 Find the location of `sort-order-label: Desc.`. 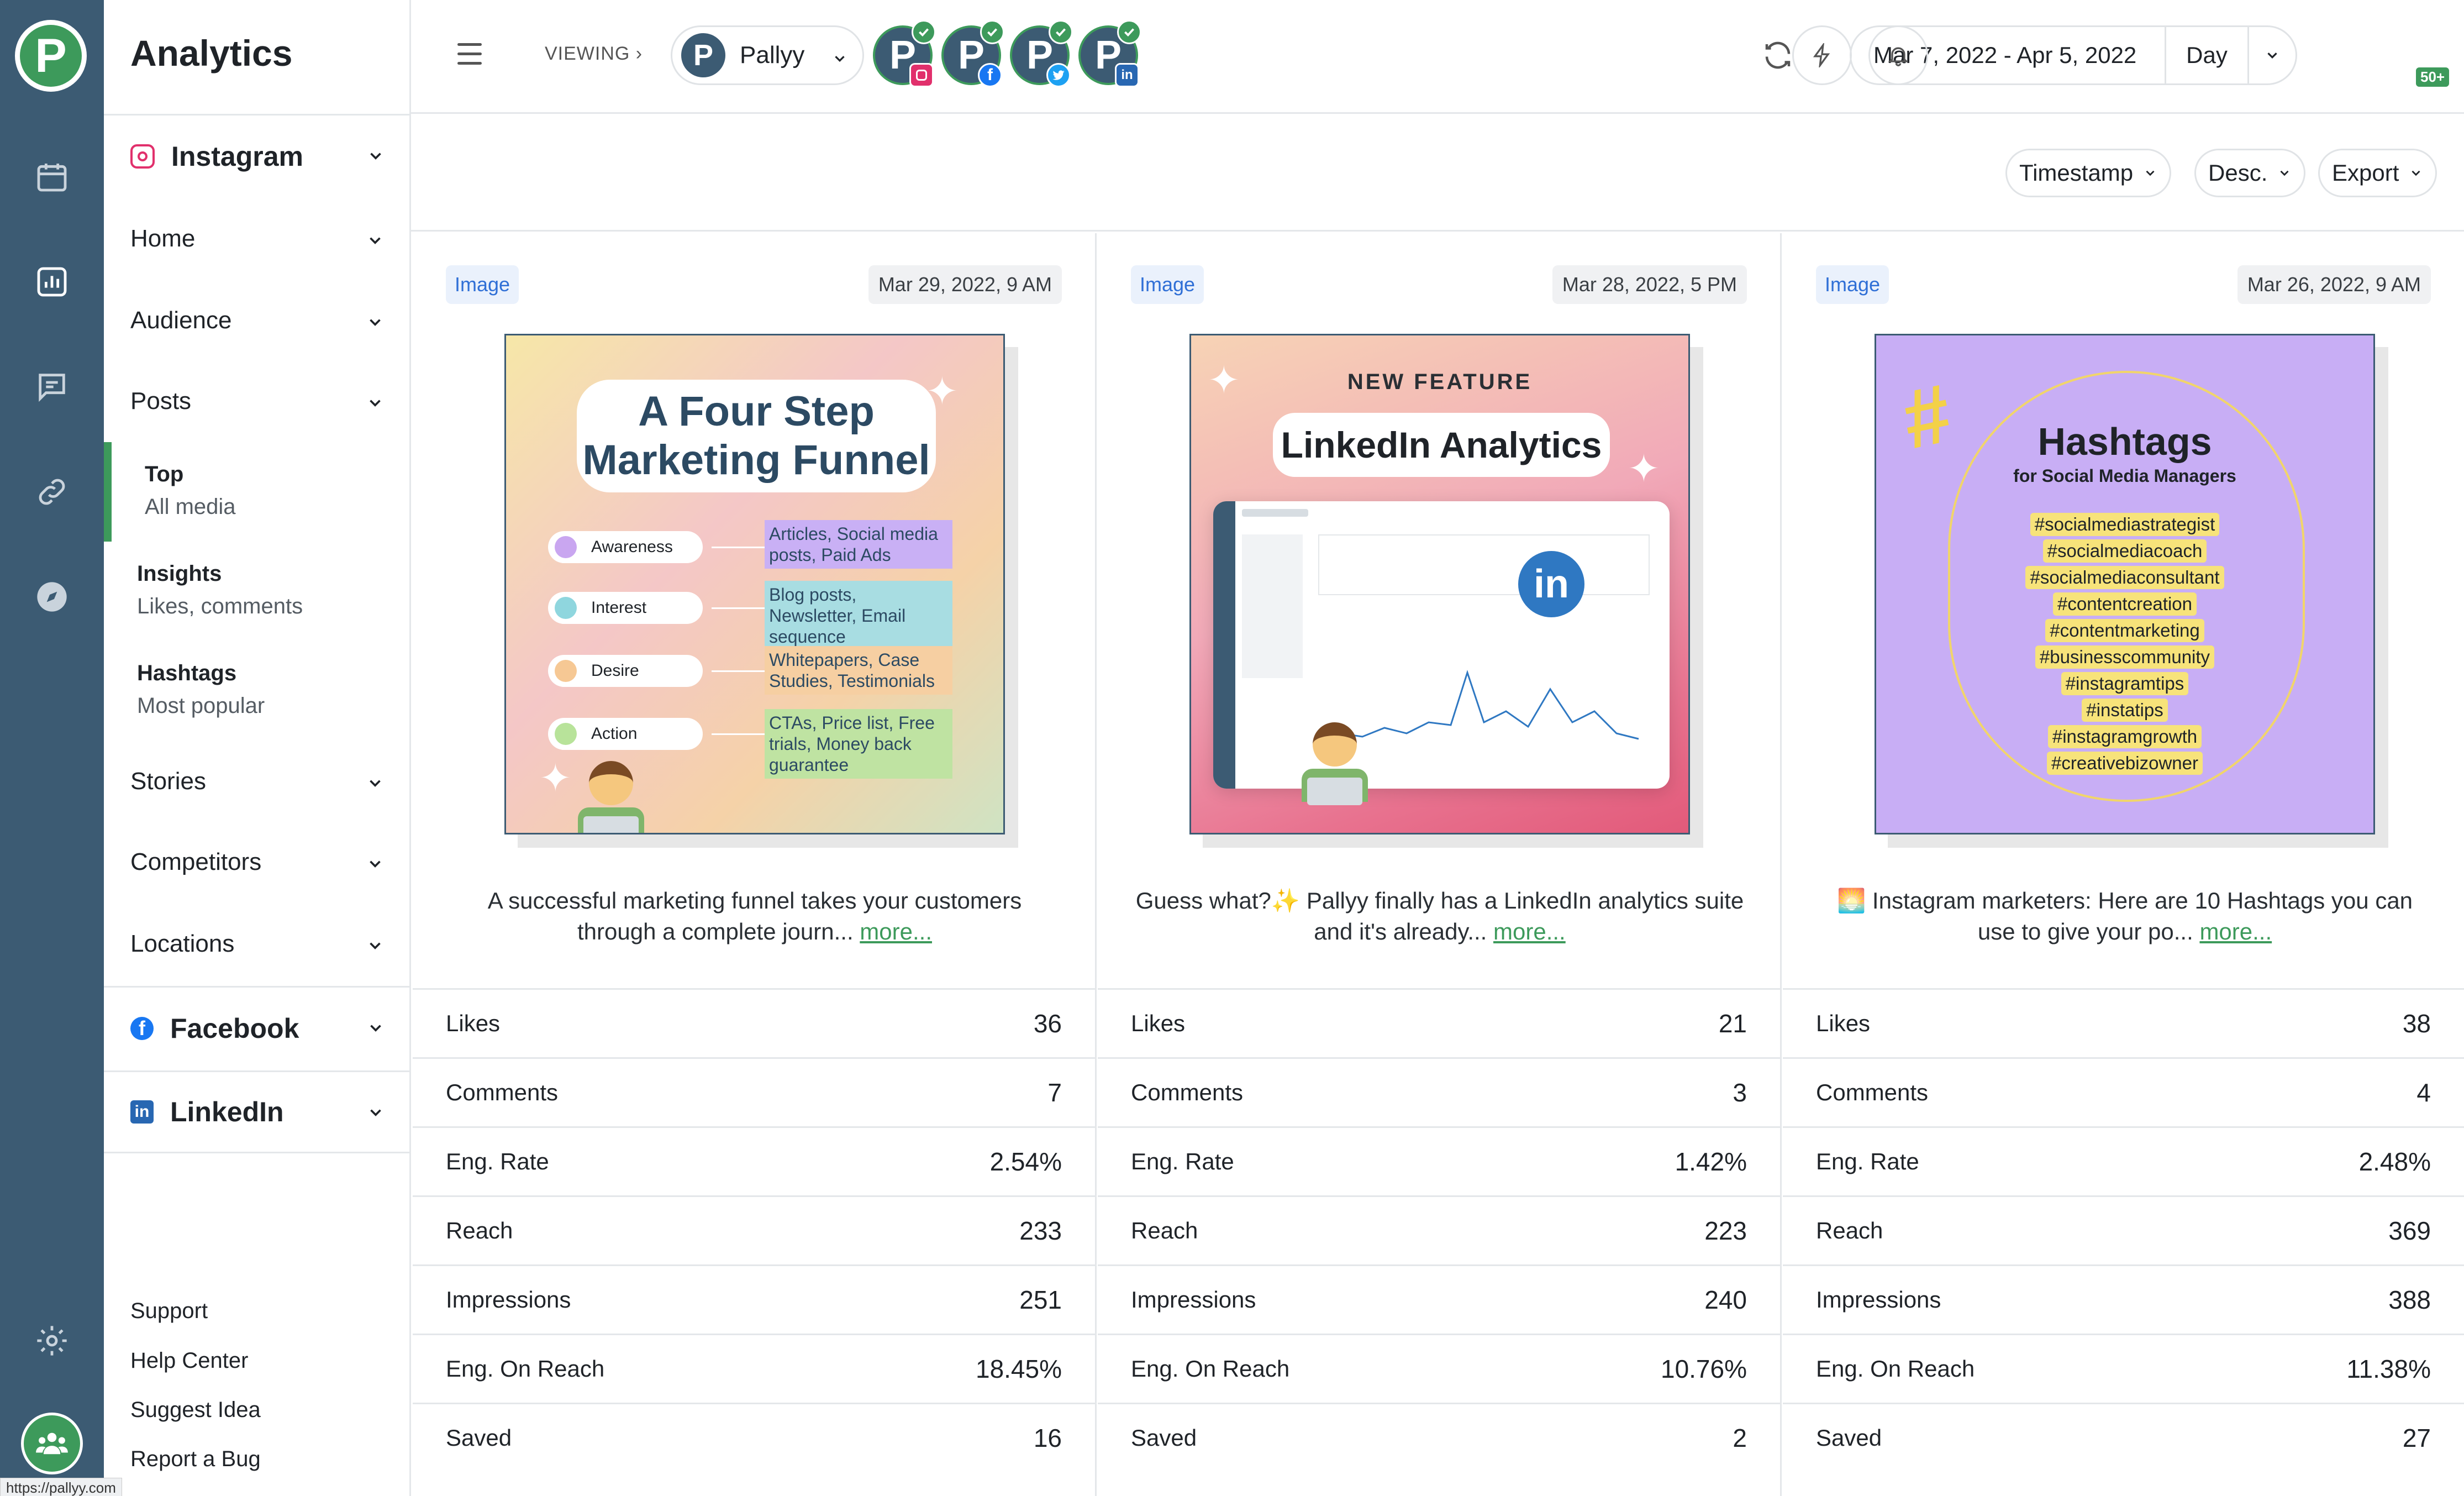

sort-order-label: Desc. is located at coordinates (2238, 173).